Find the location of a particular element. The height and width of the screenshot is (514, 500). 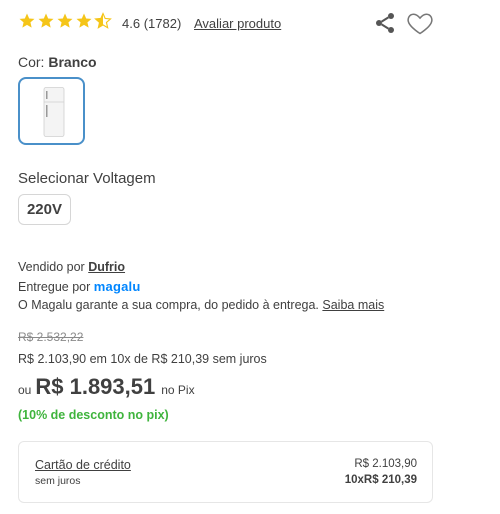

seller-info: Vendido por Dufrio is located at coordinates (71, 267).